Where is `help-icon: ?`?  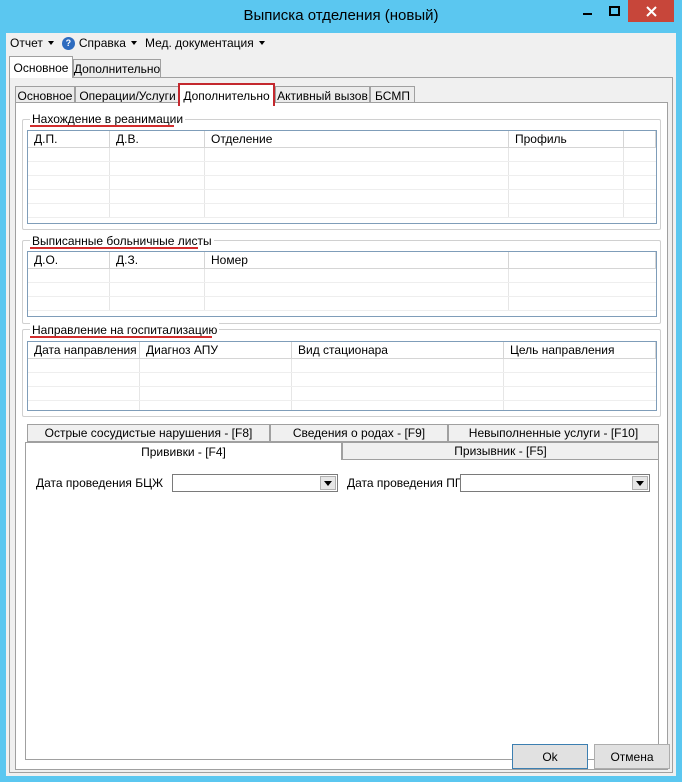 help-icon: ? is located at coordinates (68, 43).